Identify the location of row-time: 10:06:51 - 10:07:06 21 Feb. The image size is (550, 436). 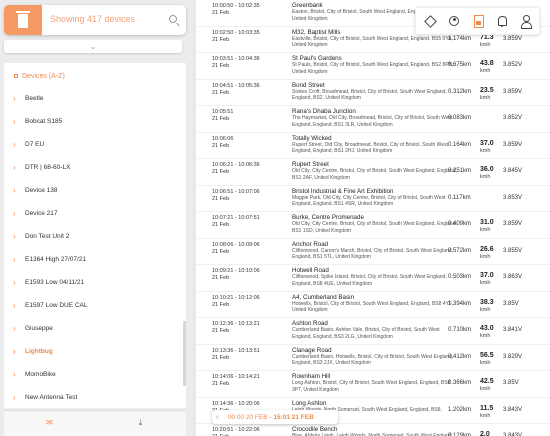
(249, 196).